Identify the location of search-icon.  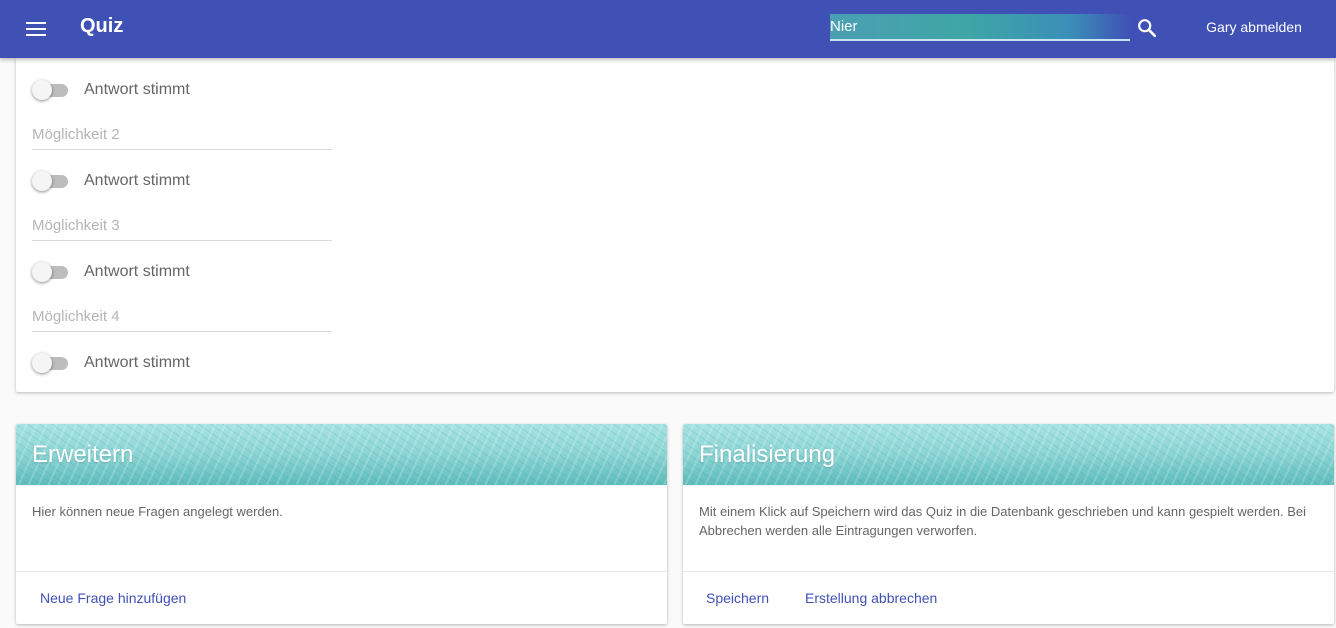
(1147, 28).